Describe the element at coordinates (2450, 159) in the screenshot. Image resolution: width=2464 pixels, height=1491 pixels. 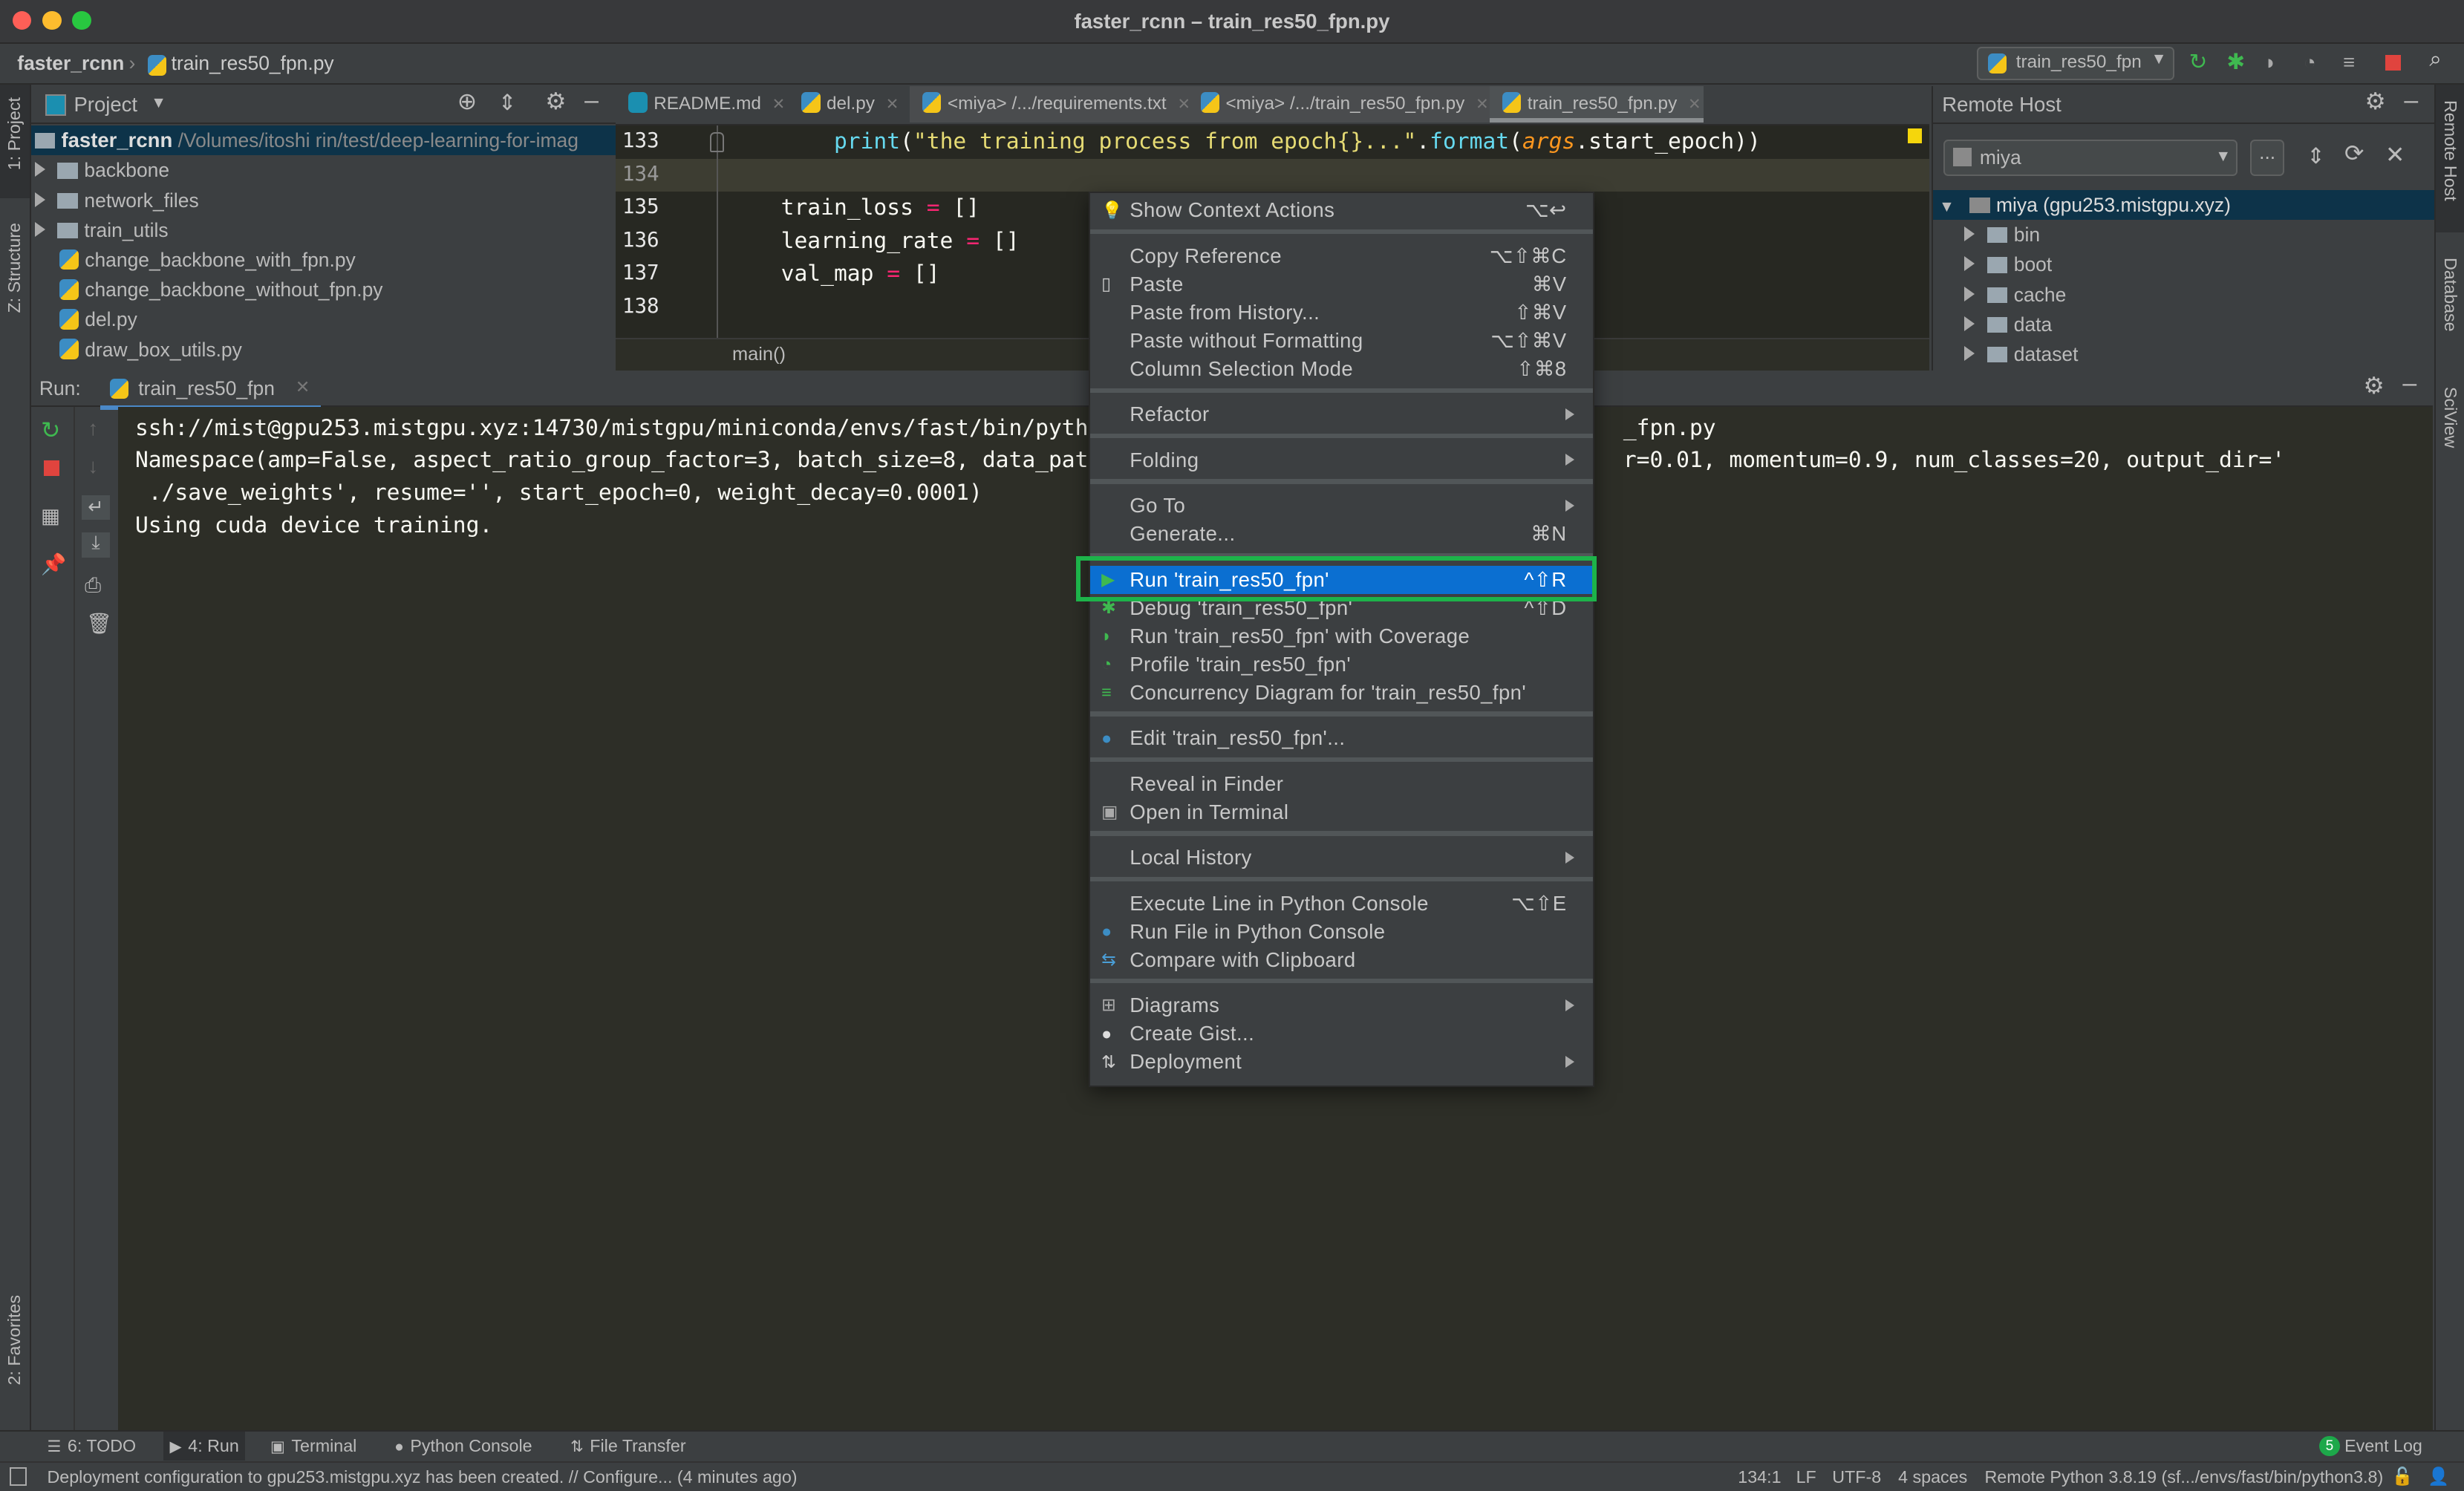
I see `remote-host-tool-button: Remote Host` at that location.